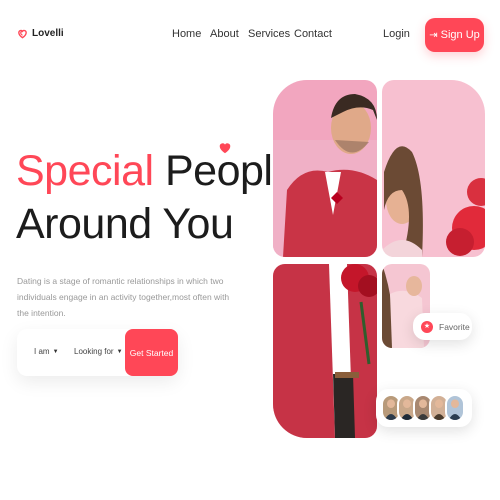  What do you see at coordinates (22, 34) in the screenshot?
I see `heart-outline-icon` at bounding box center [22, 34].